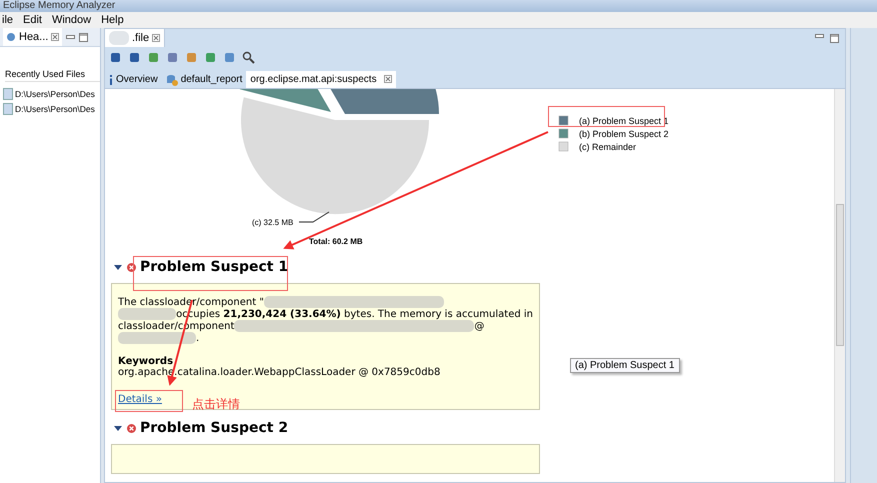 Image resolution: width=877 pixels, height=483 pixels. Describe the element at coordinates (8, 20) in the screenshot. I see `menu-item: ile` at that location.